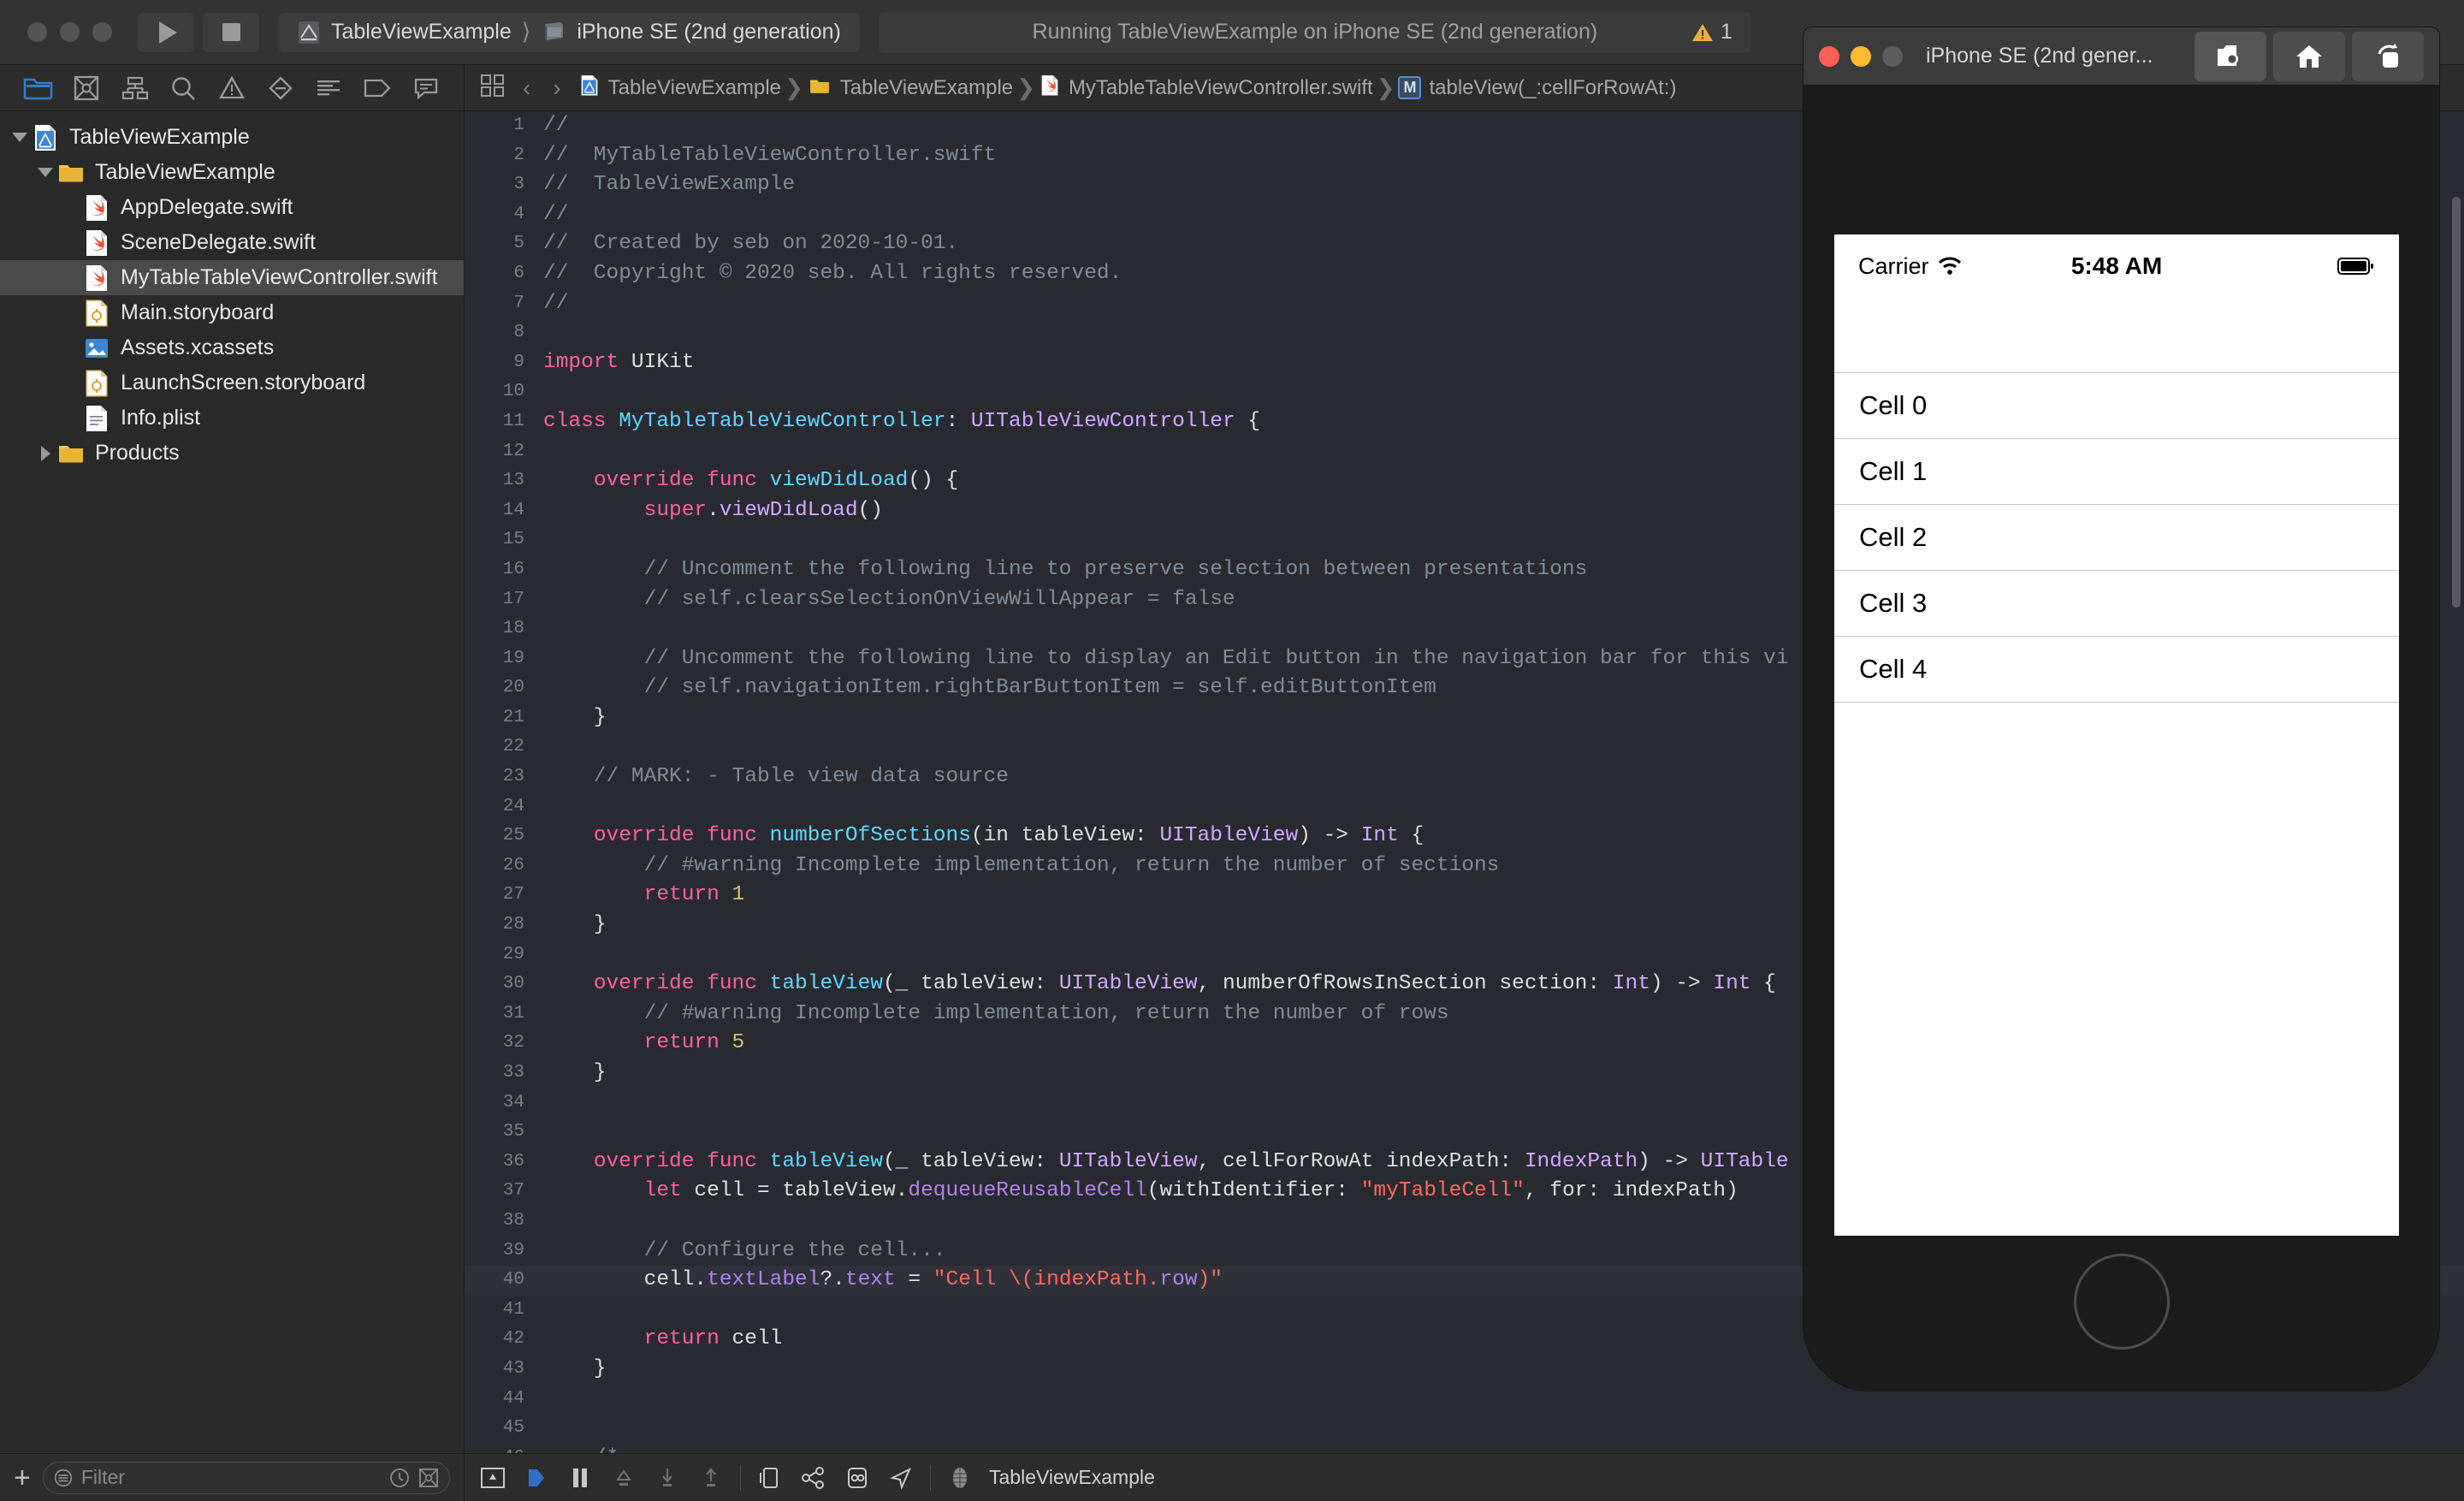 Image resolution: width=2464 pixels, height=1501 pixels. I want to click on code-line: 46 /*, so click(1464, 1449).